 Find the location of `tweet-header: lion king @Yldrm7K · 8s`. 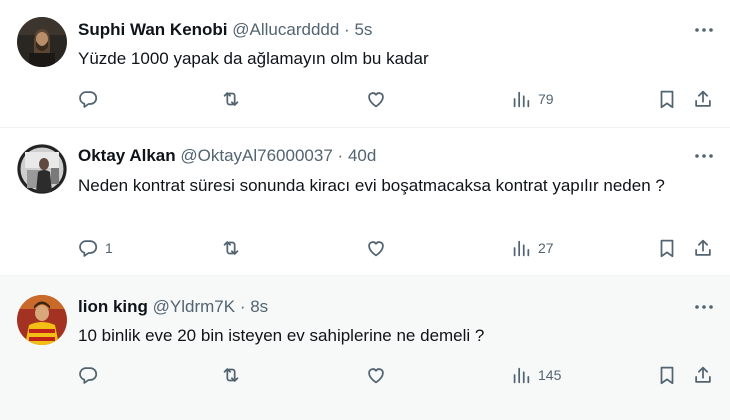

tweet-header: lion king @Yldrm7K · 8s is located at coordinates (173, 307).